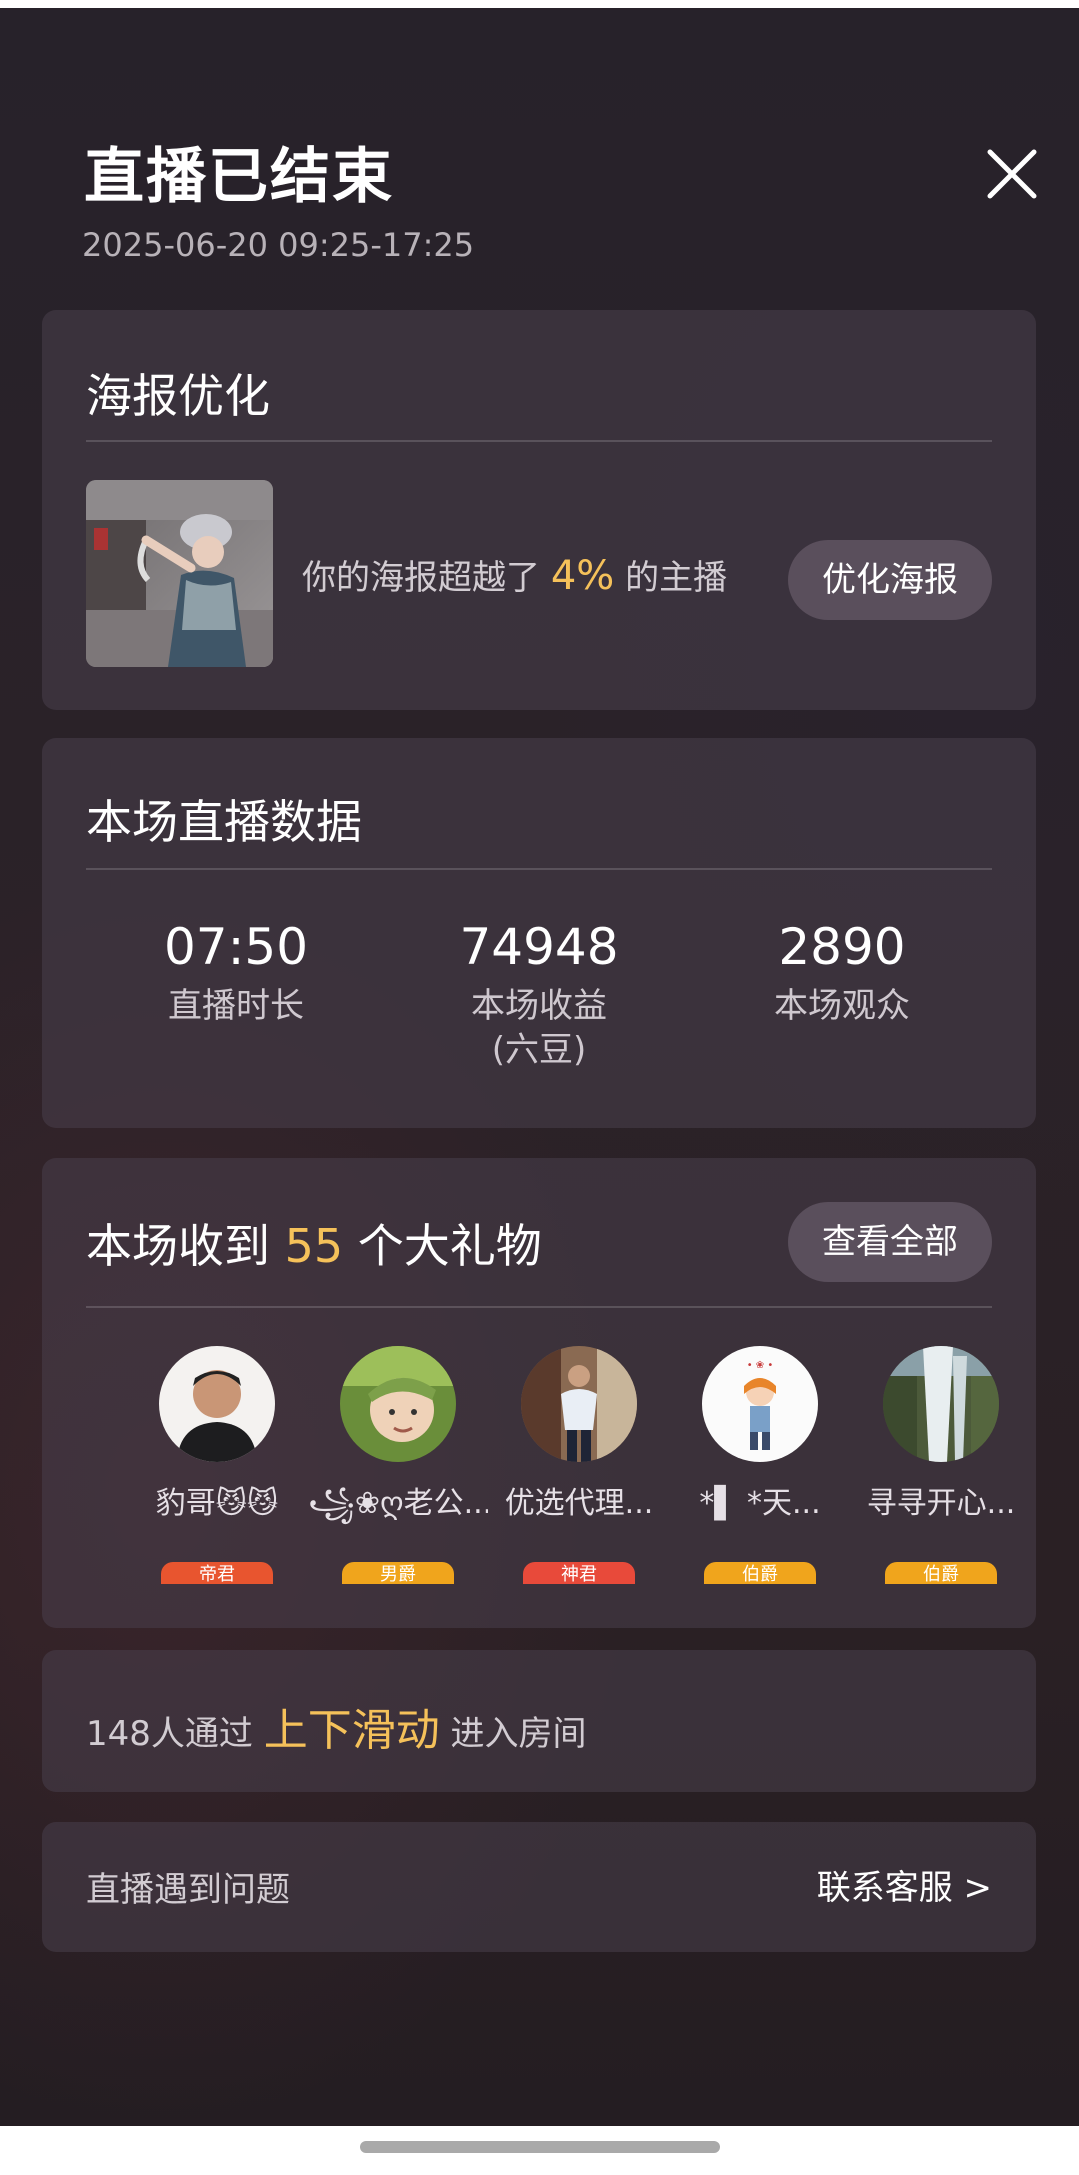 The height and width of the screenshot is (2175, 1079). I want to click on poster-percent: 4%, so click(582, 576).